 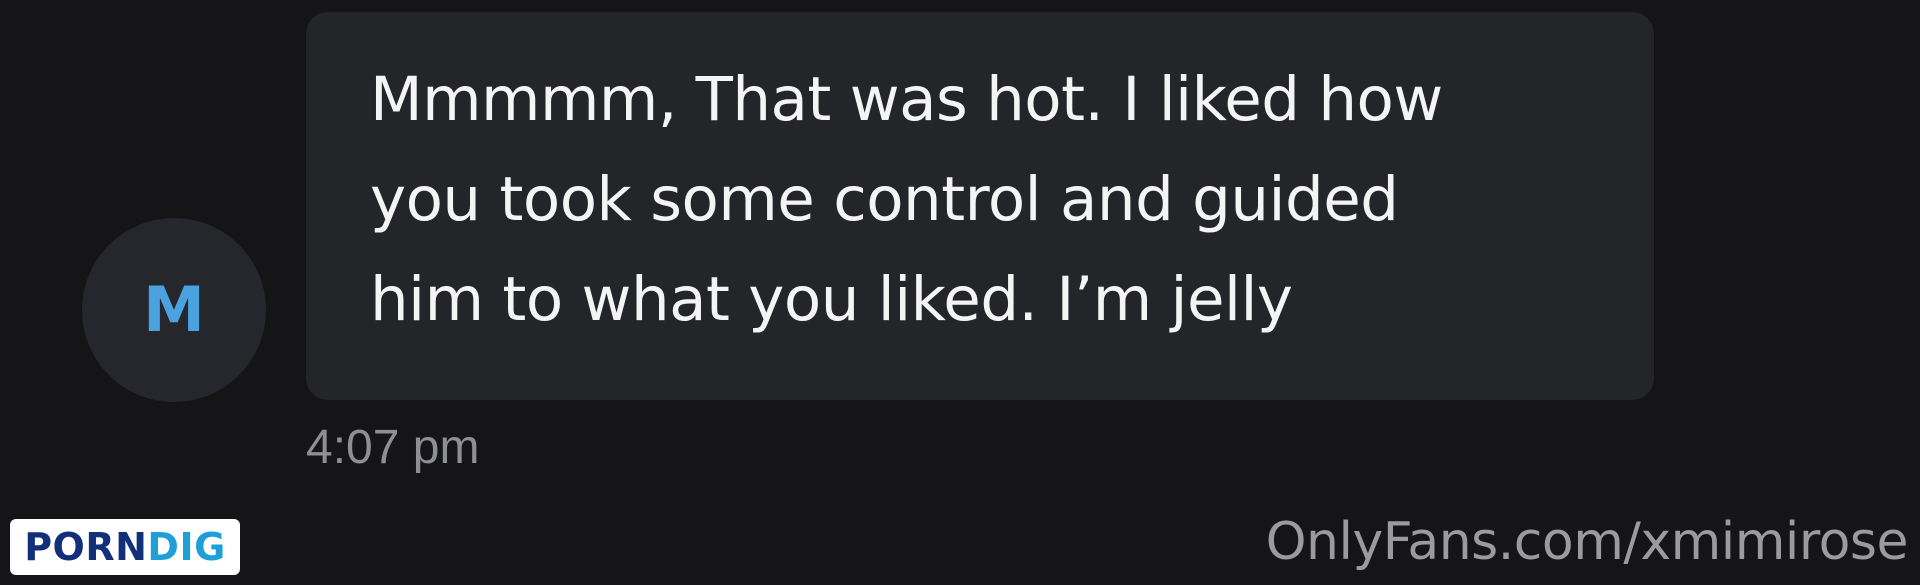 I want to click on avatar: M, so click(x=174, y=310).